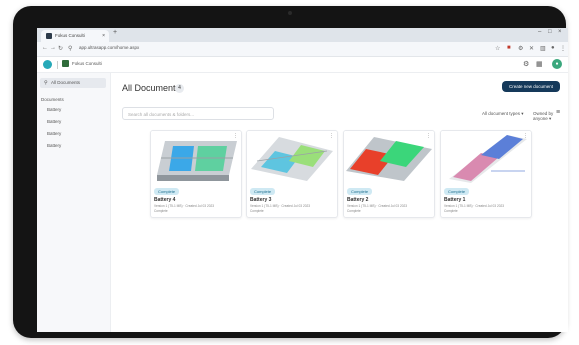 The height and width of the screenshot is (345, 579). Describe the element at coordinates (558, 112) in the screenshot. I see `list-view-icon: ≡` at that location.